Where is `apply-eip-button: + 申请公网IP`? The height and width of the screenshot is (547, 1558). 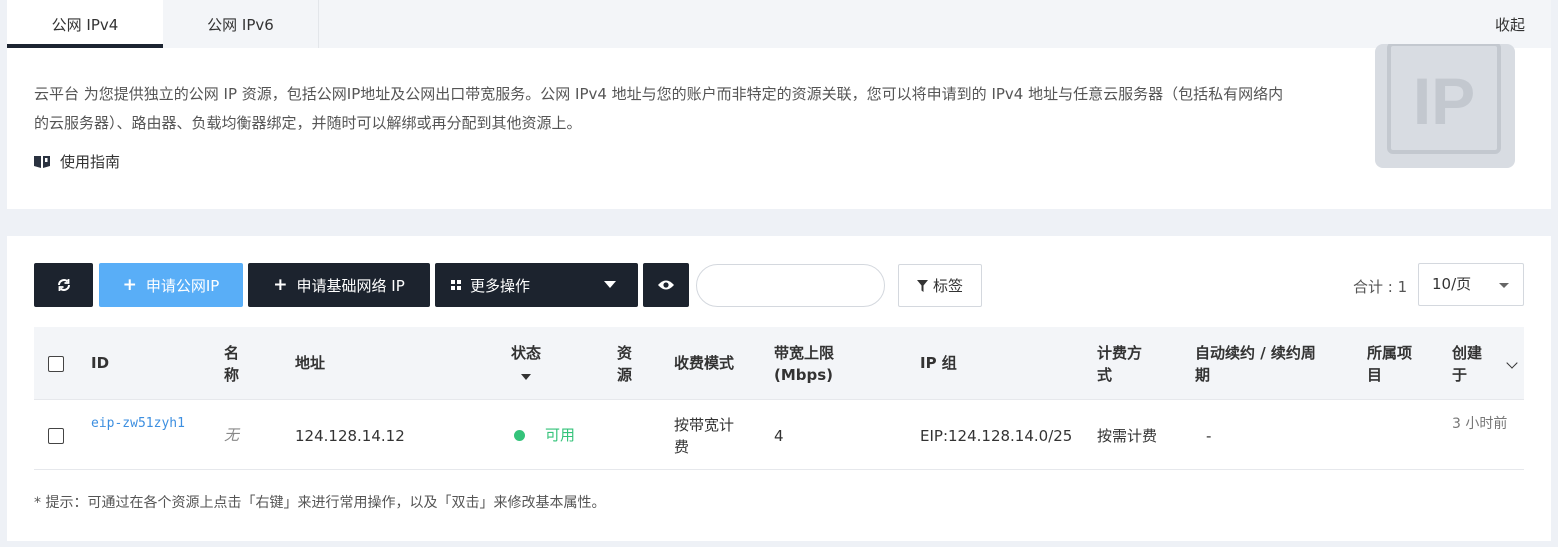
apply-eip-button: + 申请公网IP is located at coordinates (171, 285).